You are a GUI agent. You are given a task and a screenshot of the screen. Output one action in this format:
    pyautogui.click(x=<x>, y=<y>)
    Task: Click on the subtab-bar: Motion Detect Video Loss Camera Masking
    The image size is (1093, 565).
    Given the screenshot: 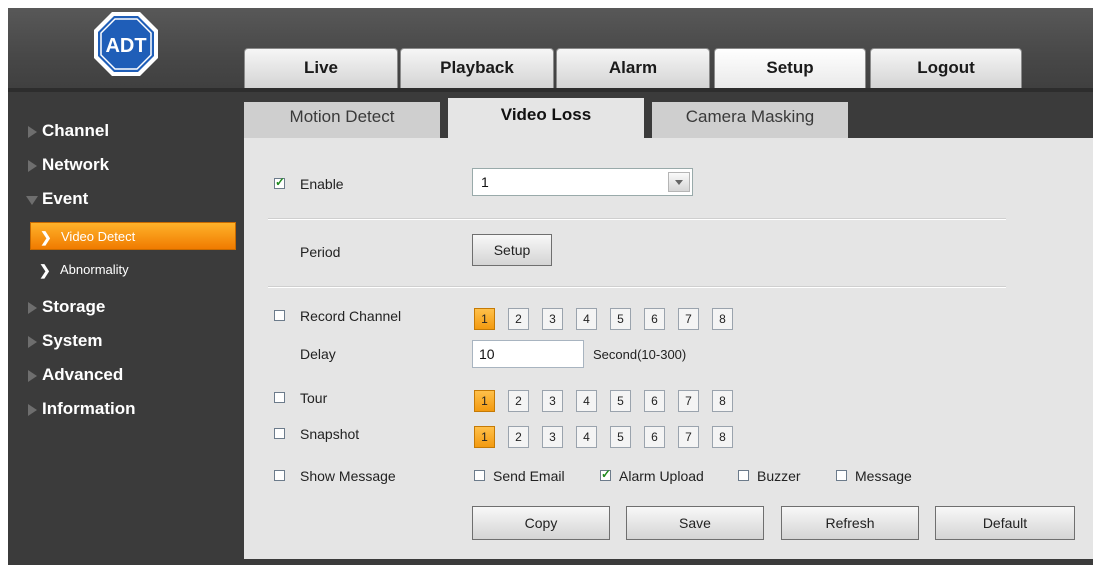 What is the action you would take?
    pyautogui.click(x=668, y=115)
    